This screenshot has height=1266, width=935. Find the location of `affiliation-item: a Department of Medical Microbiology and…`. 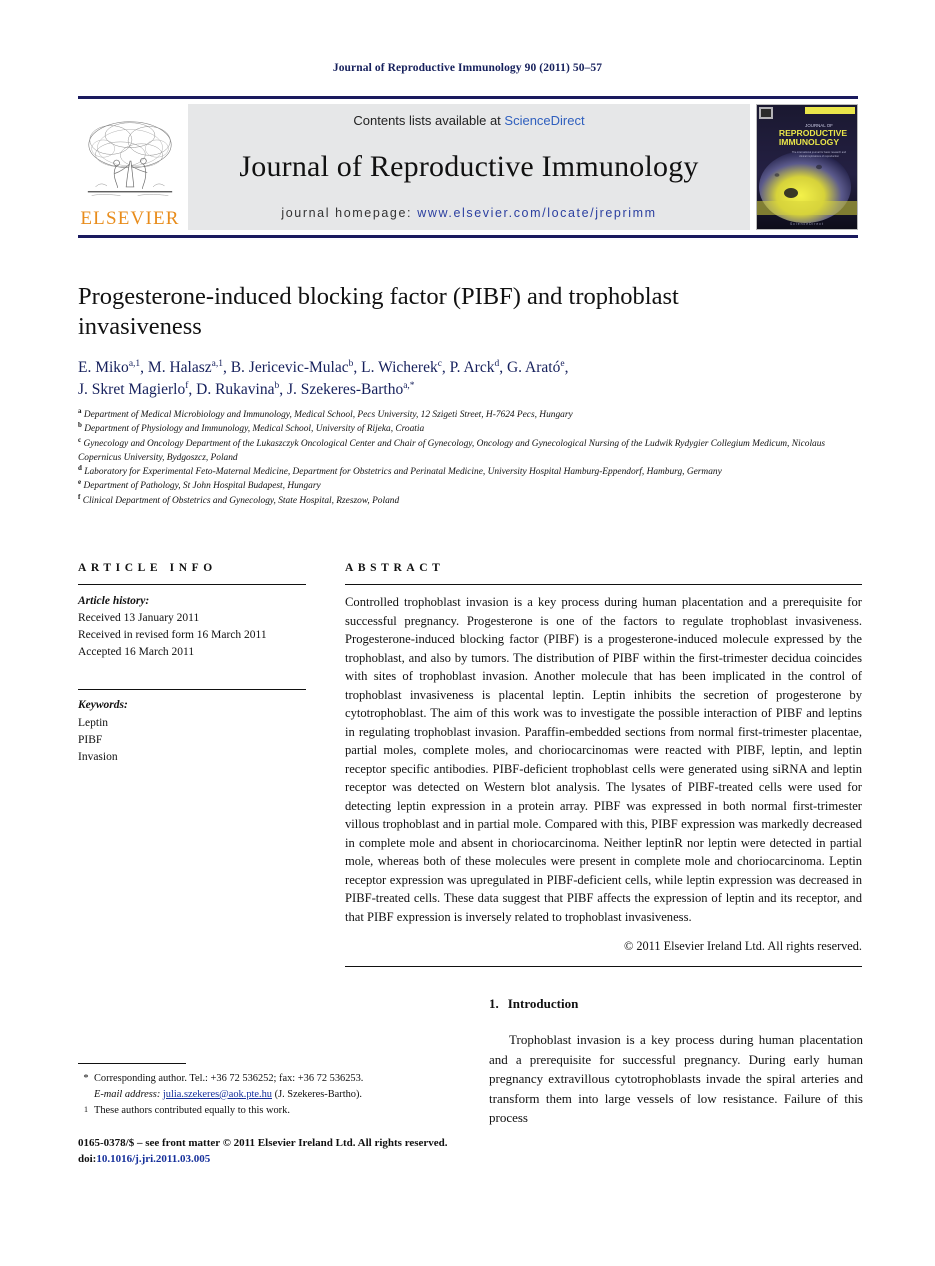

affiliation-item: a Department of Medical Microbiology and… is located at coordinates (473, 414).